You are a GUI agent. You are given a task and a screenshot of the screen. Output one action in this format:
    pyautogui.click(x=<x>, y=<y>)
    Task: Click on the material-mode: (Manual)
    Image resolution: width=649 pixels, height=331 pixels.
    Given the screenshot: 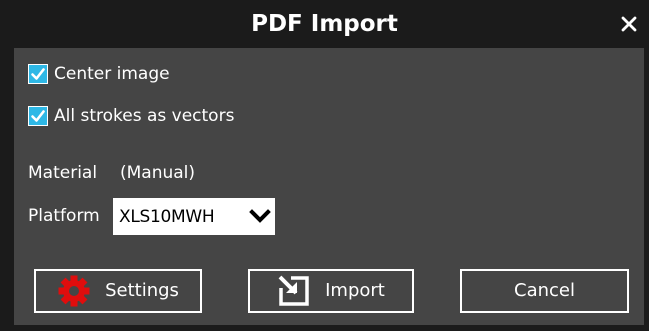 What is the action you would take?
    pyautogui.click(x=158, y=173)
    